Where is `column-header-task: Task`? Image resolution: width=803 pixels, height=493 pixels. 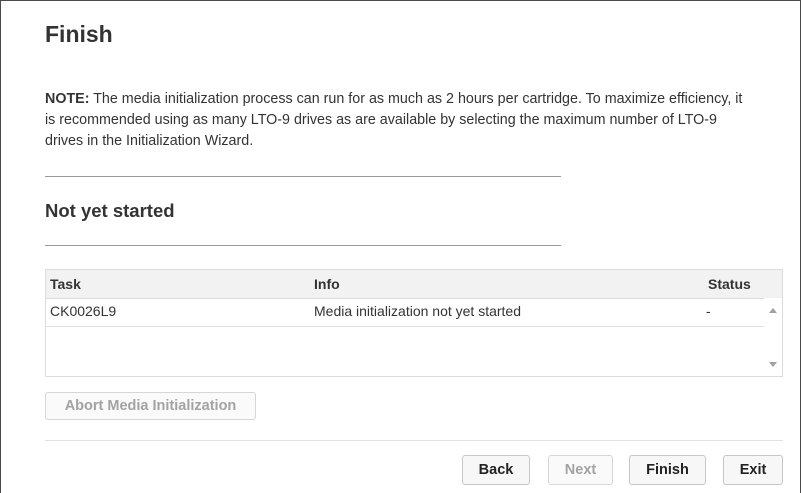
column-header-task: Task is located at coordinates (65, 284).